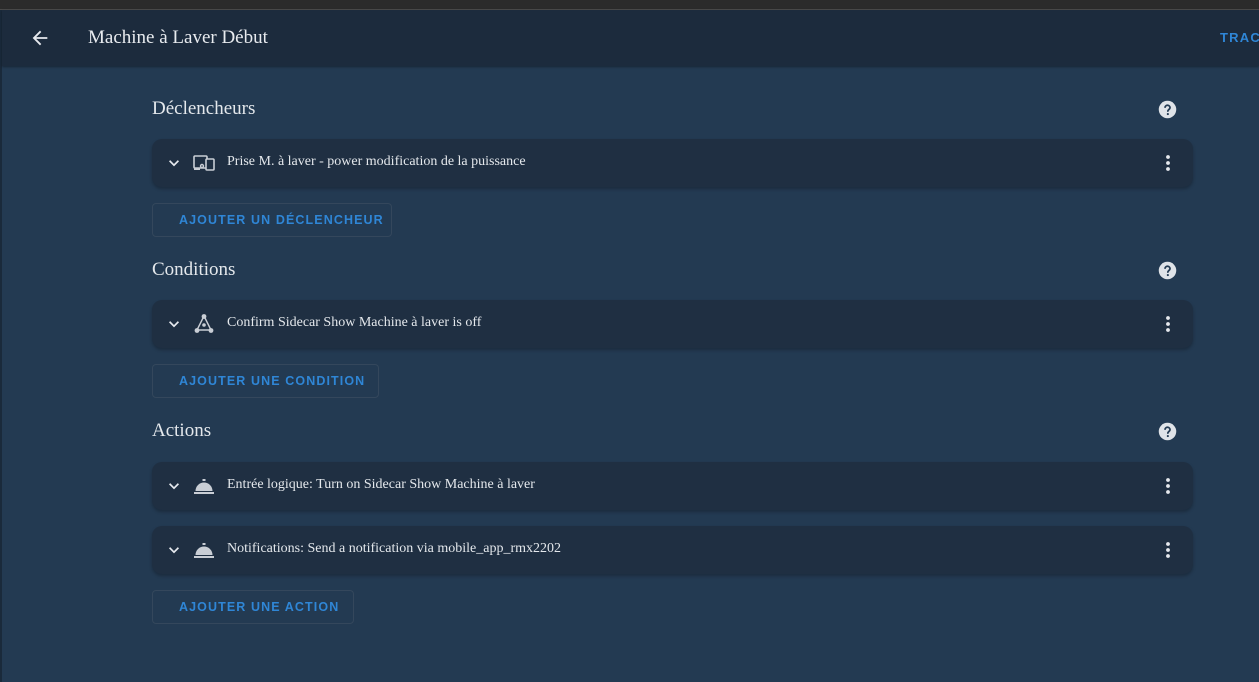 Image resolution: width=1259 pixels, height=682 pixels. I want to click on page-title: Machine à Laver Début, so click(178, 37).